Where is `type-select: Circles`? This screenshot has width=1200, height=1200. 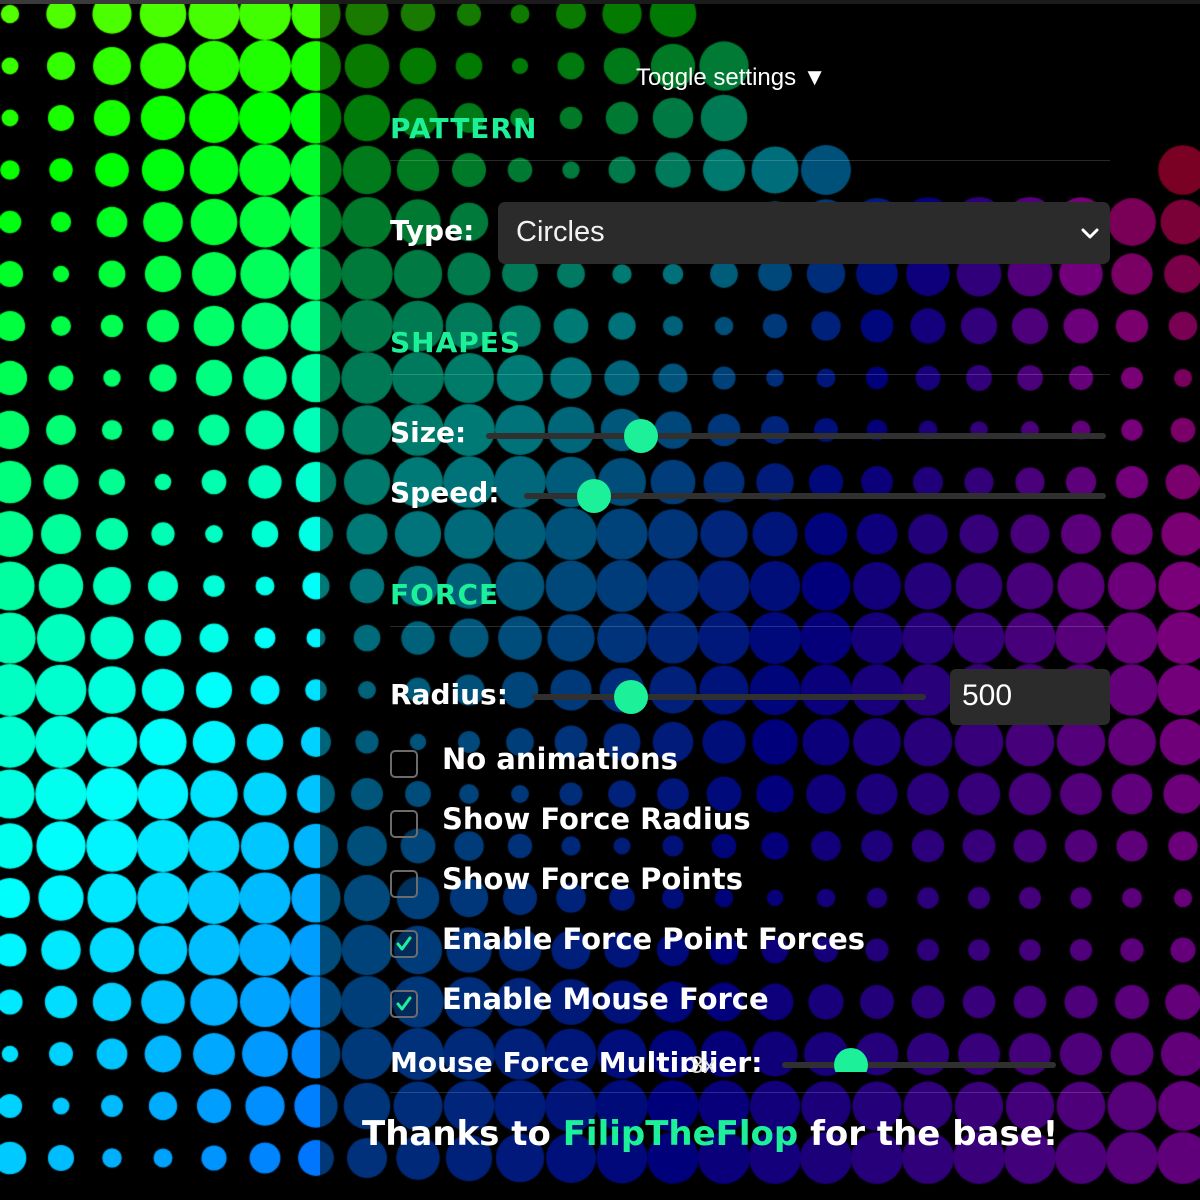
type-select: Circles is located at coordinates (804, 233).